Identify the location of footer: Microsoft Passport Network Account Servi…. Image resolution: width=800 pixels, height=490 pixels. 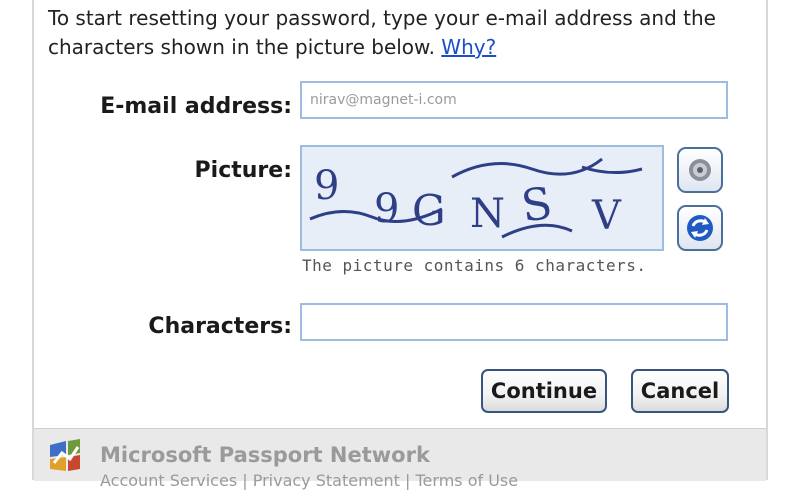
(400, 459).